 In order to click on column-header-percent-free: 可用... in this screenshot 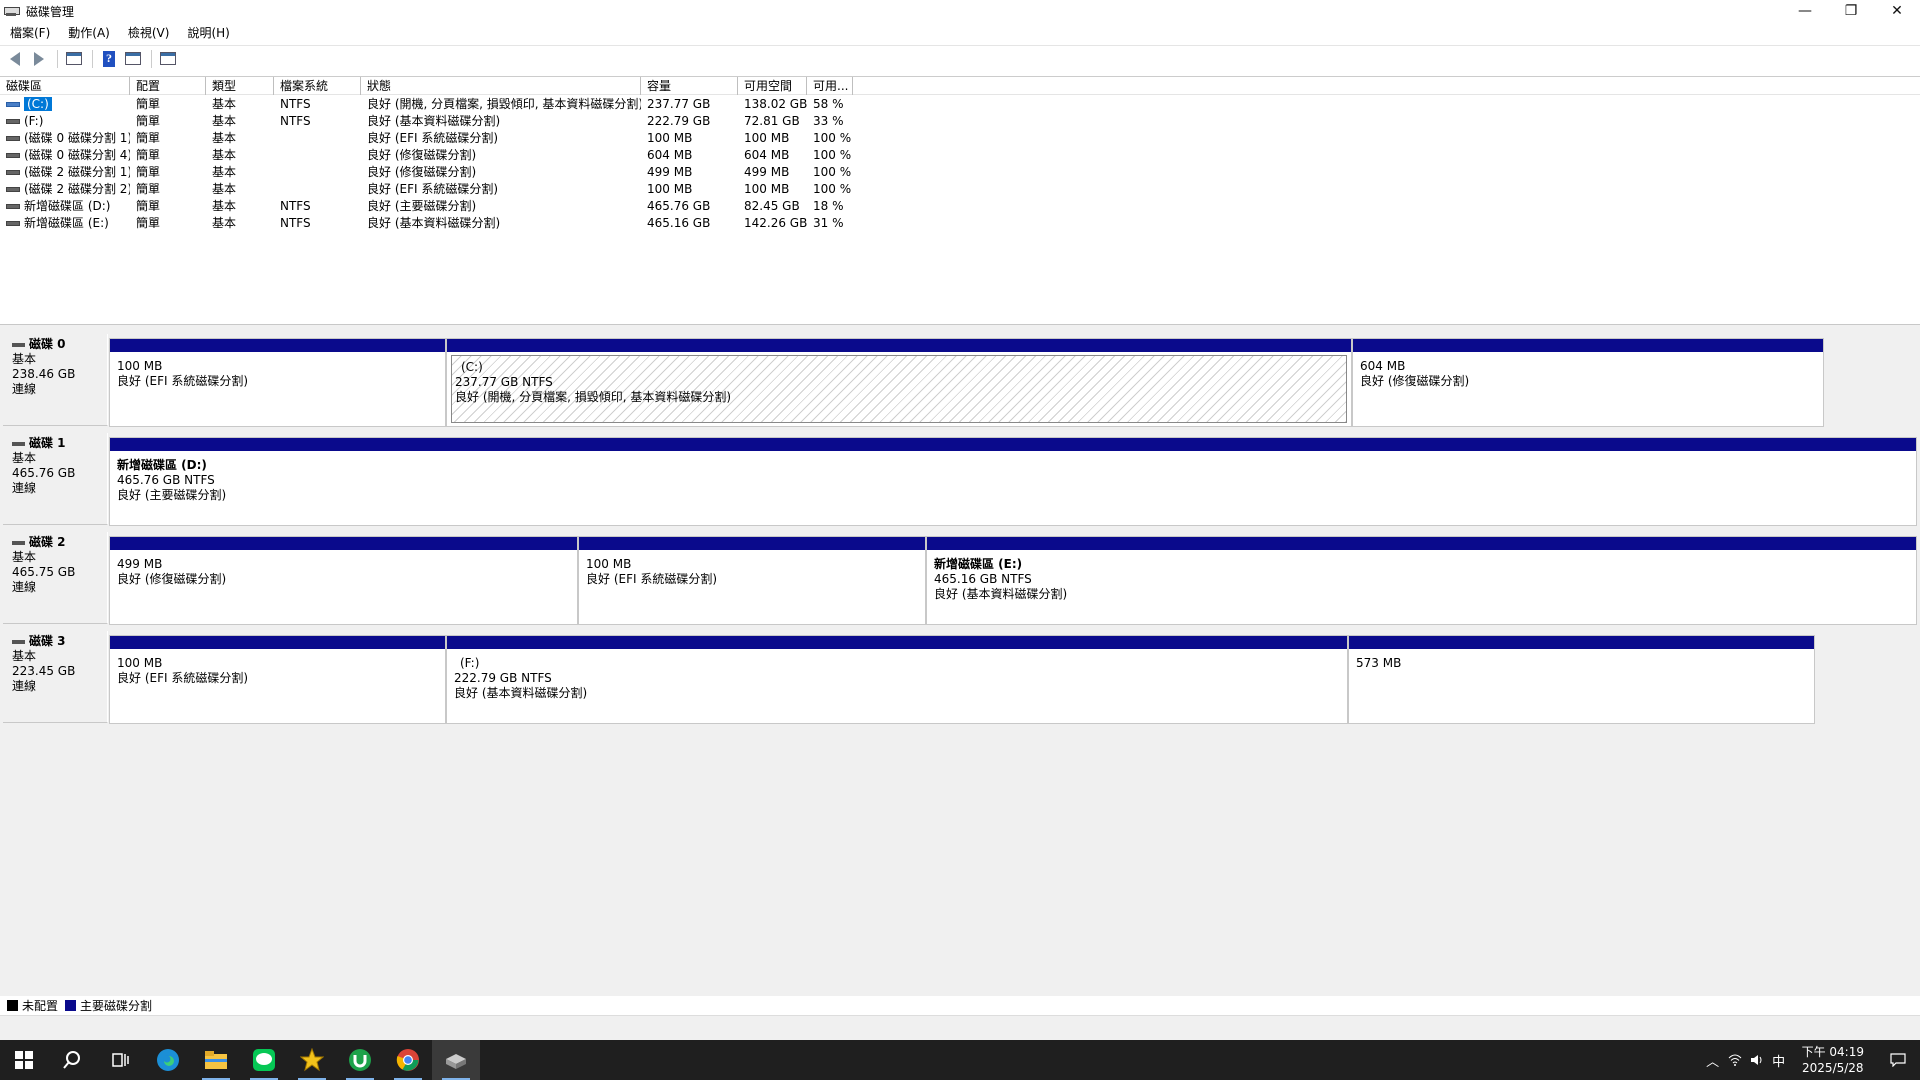, I will do `click(830, 86)`.